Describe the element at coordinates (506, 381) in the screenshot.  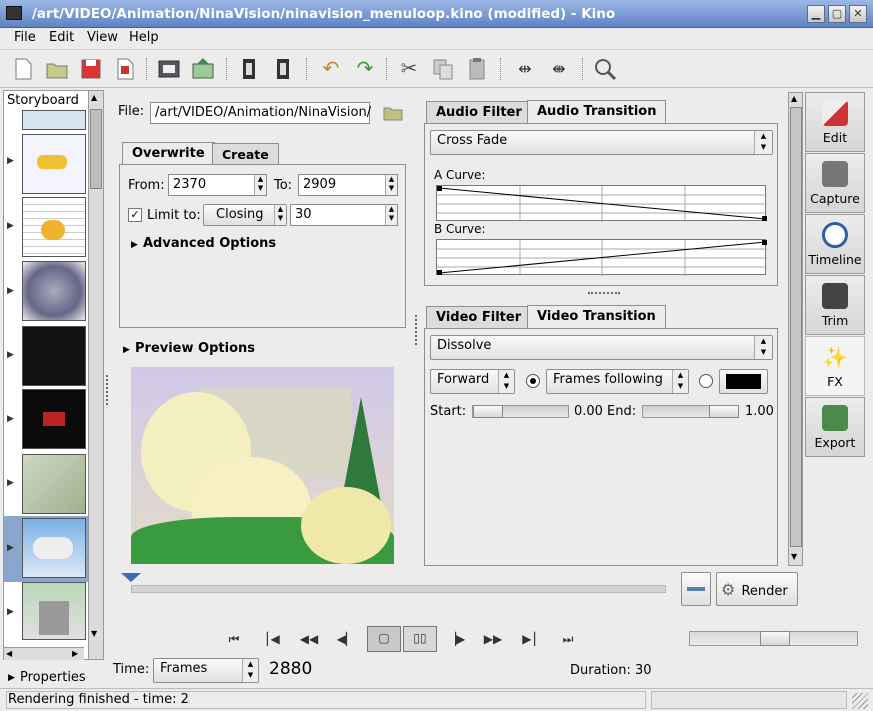
I see `direction-spin-icon: ▲ ▼` at that location.